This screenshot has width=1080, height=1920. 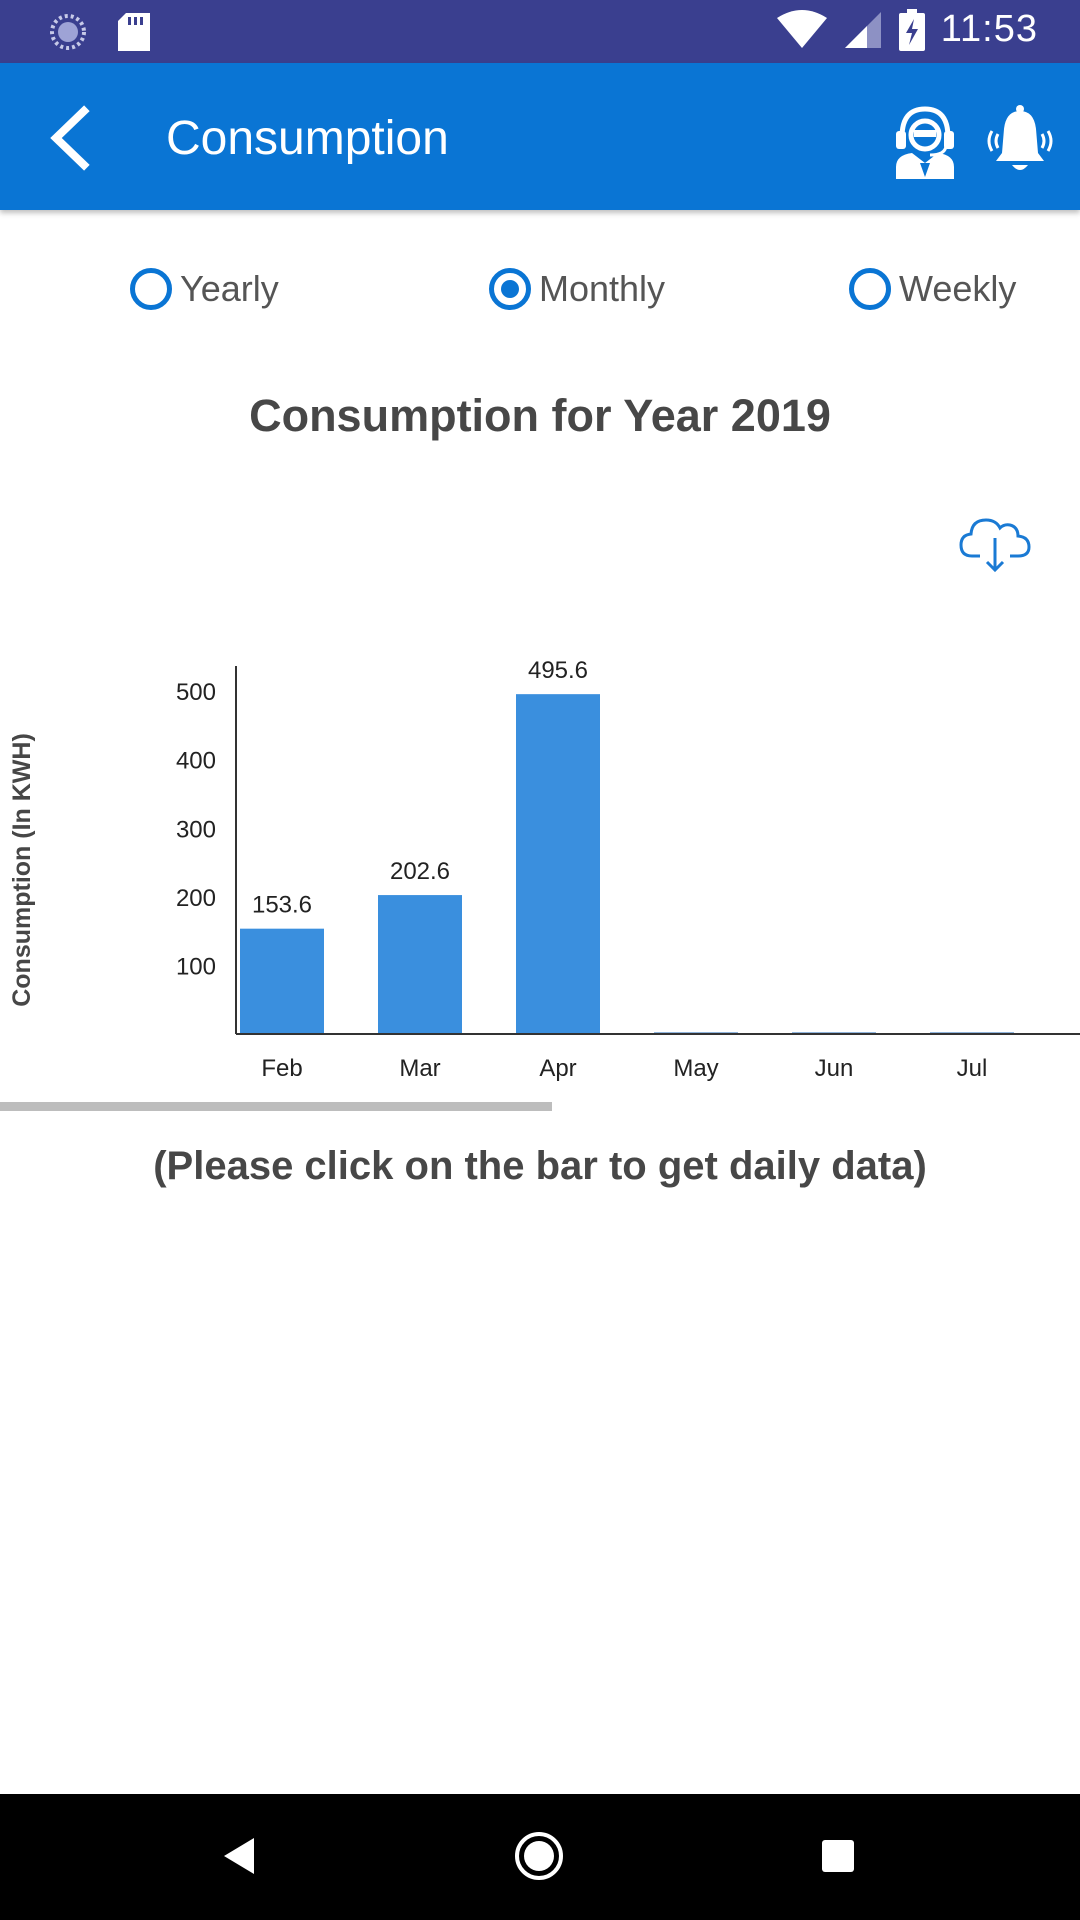 I want to click on back-button, so click(x=70, y=138).